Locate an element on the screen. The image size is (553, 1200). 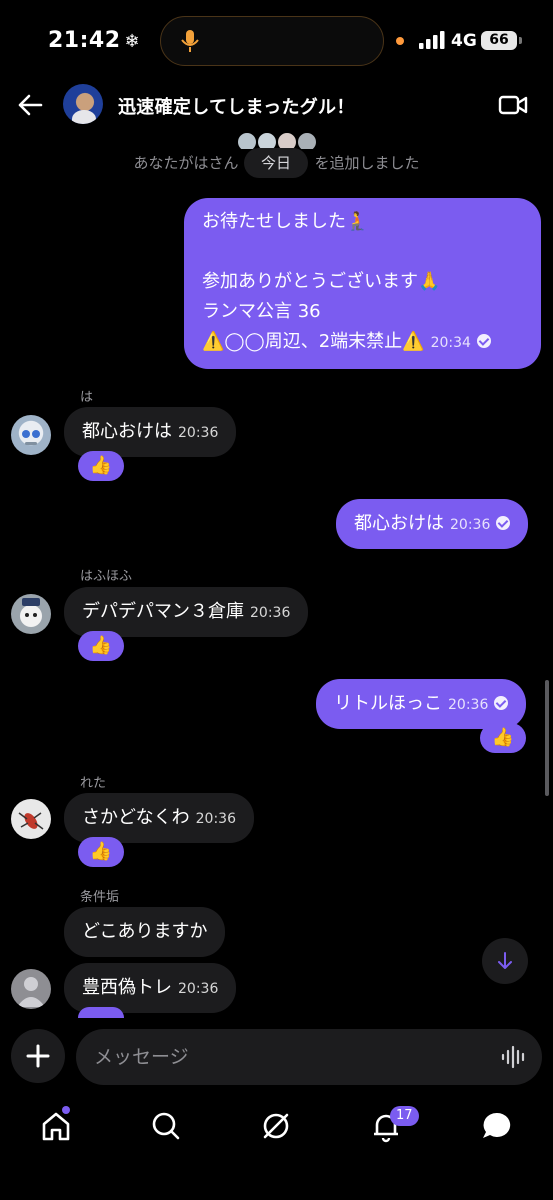
scroll-to-bottom-button is located at coordinates (505, 961).